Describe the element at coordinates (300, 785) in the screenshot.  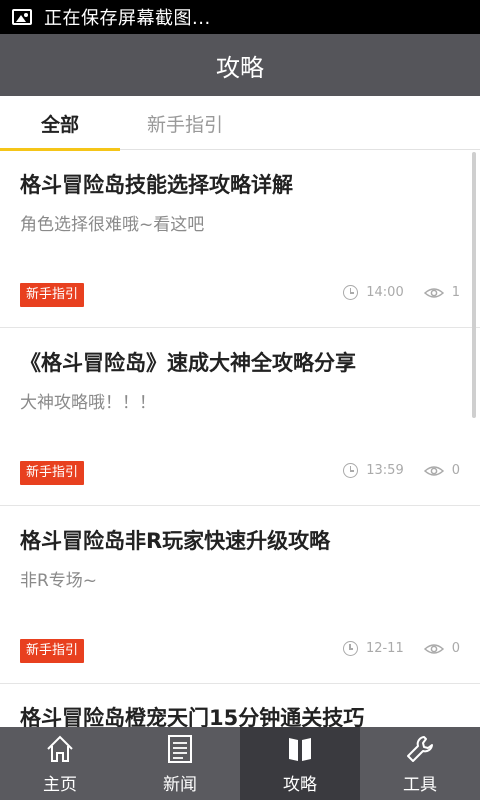
I see `nav-guides-label: 攻略` at that location.